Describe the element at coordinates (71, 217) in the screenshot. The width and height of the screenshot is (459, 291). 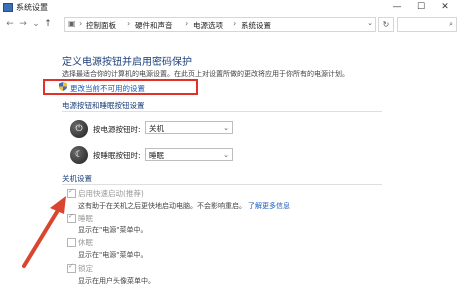
I see `sleep-checkbox` at that location.